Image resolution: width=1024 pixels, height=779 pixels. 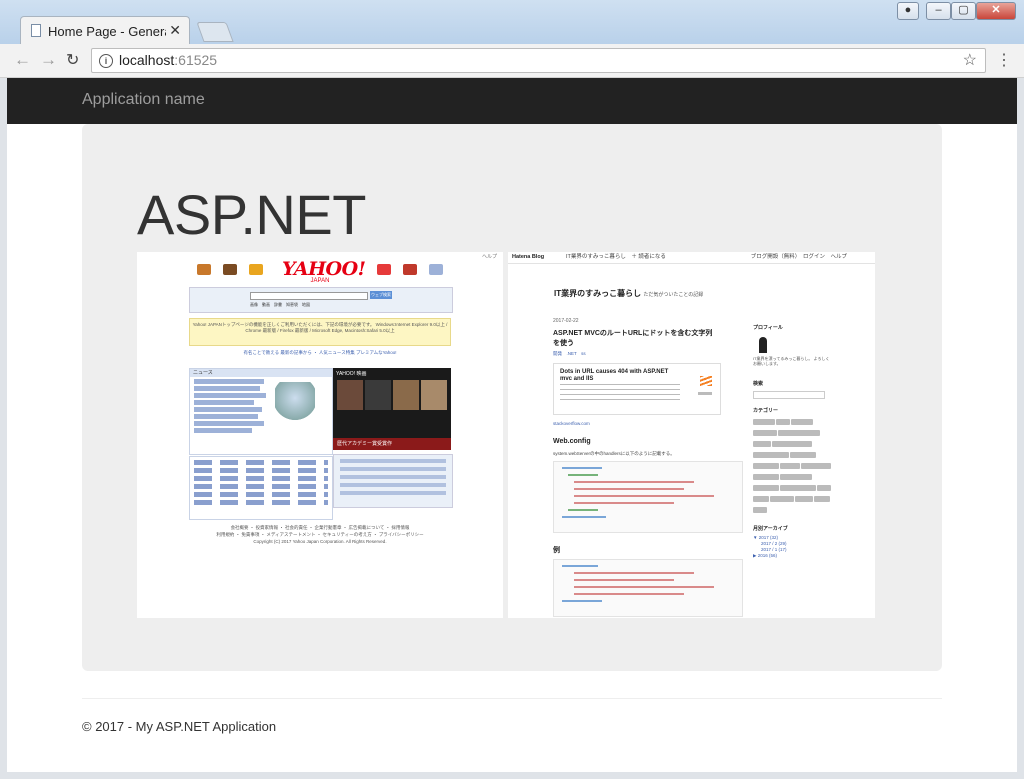 I want to click on new-tab-button, so click(x=215, y=32).